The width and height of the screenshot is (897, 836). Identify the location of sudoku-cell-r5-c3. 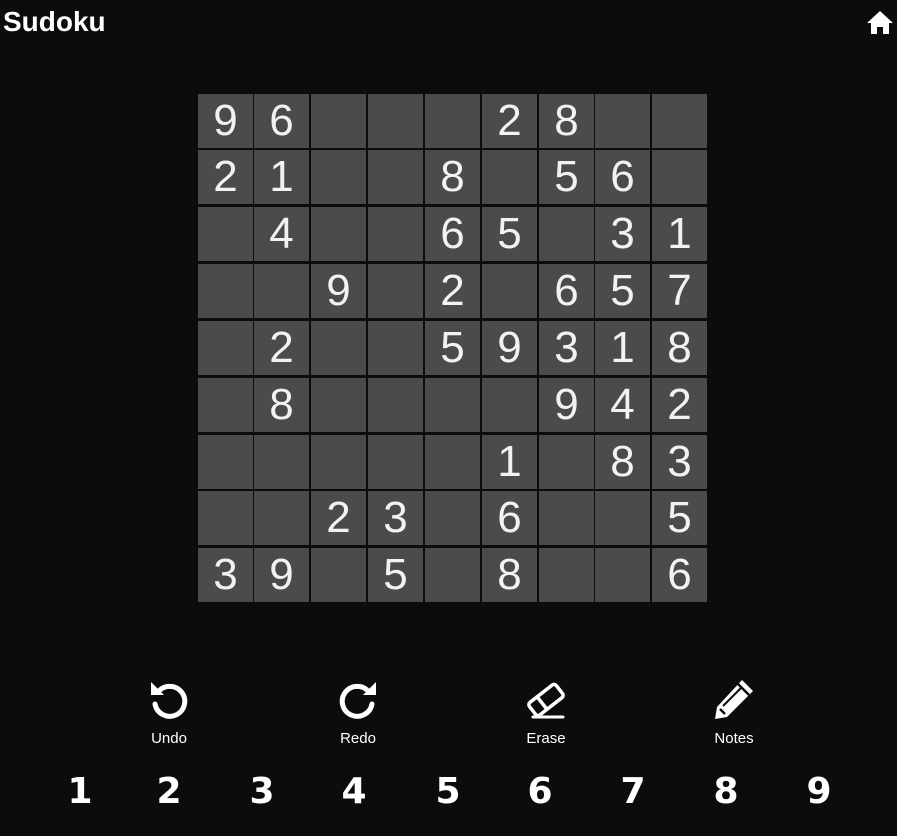
(338, 348).